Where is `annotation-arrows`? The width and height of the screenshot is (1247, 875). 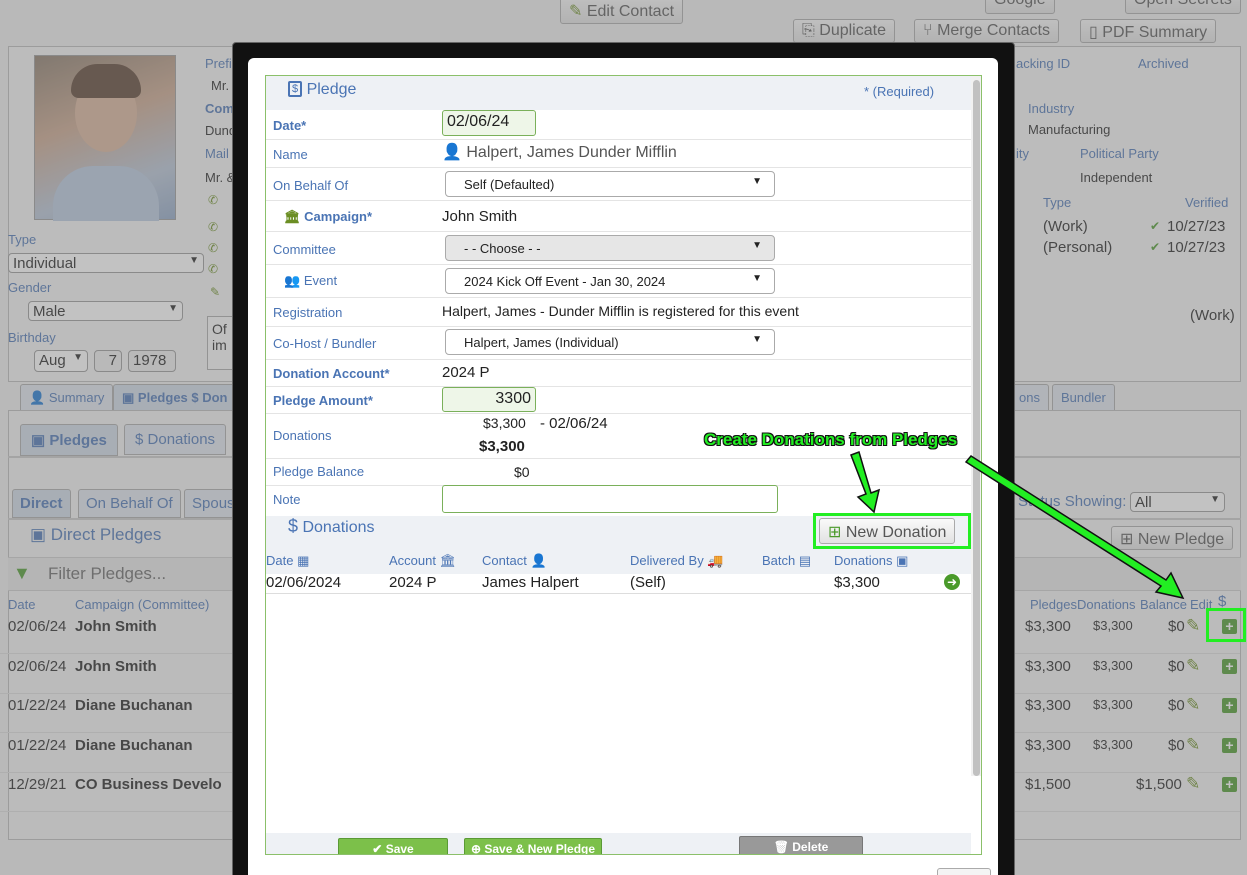 annotation-arrows is located at coordinates (1017, 525).